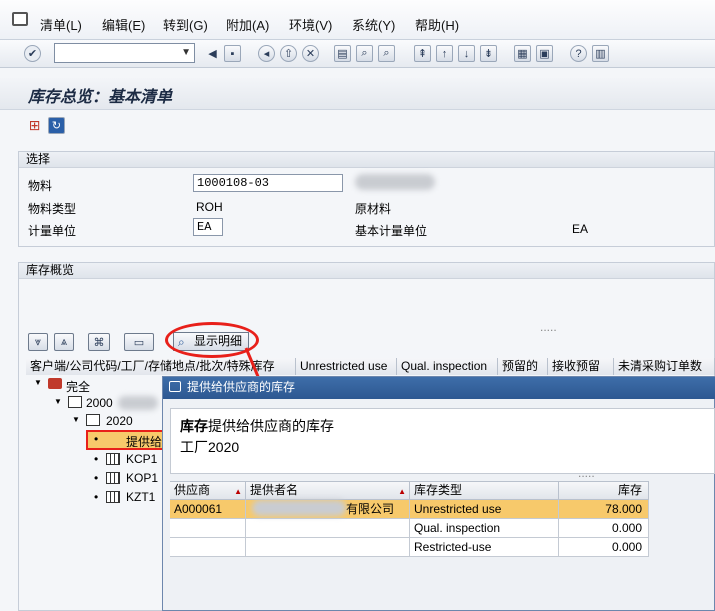  What do you see at coordinates (208, 509) in the screenshot?
I see `popup-cell-vendor: A000061` at bounding box center [208, 509].